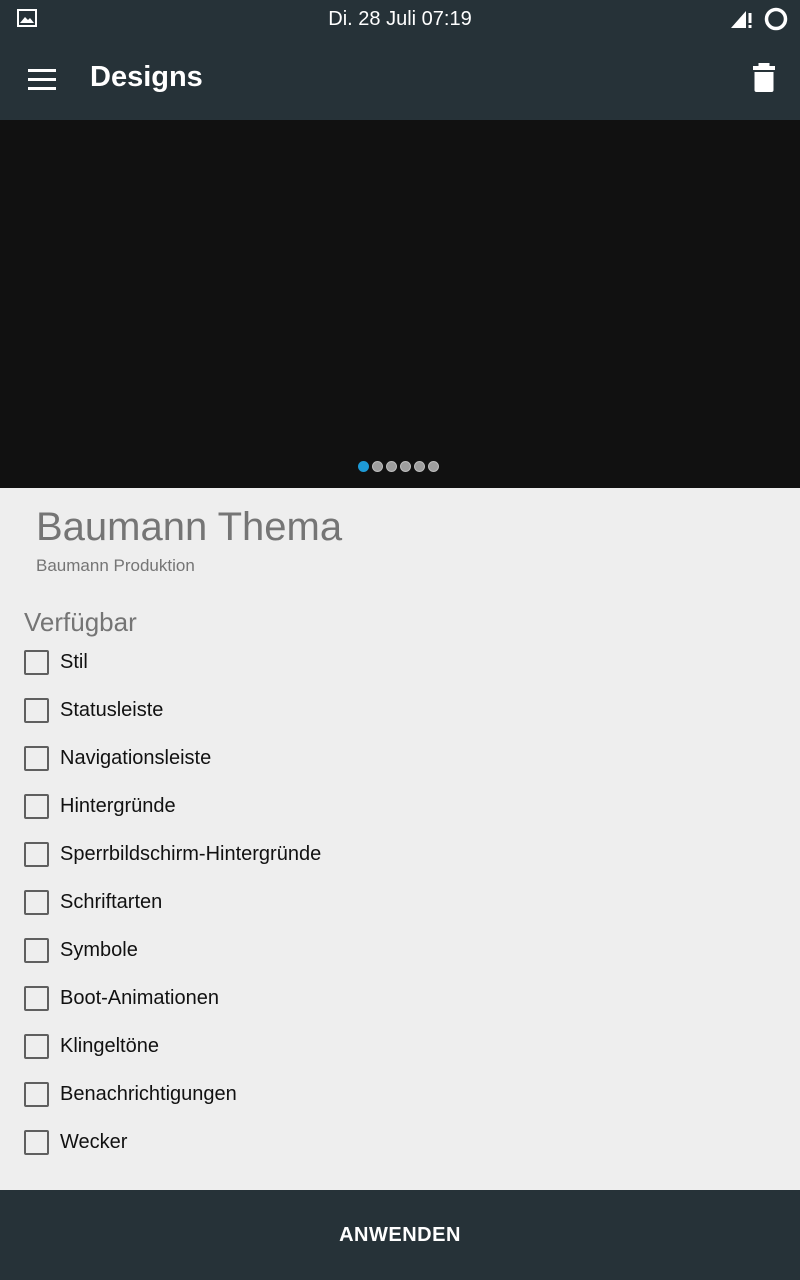 The image size is (800, 1280). I want to click on option-label: Wecker, so click(94, 1142).